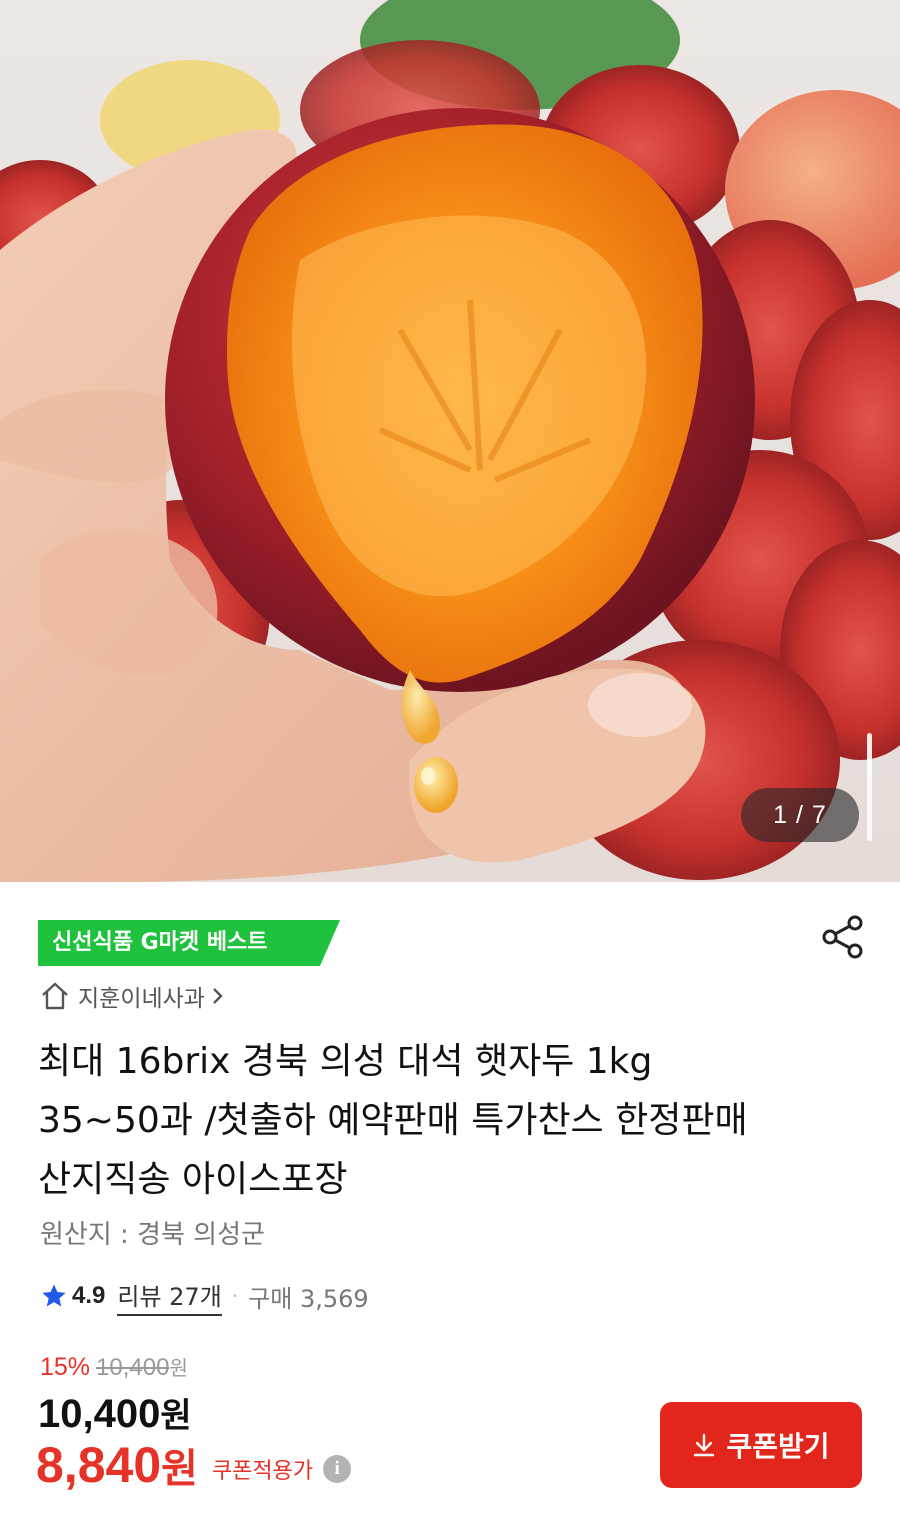 Image resolution: width=900 pixels, height=1515 pixels. What do you see at coordinates (99, 1414) in the screenshot?
I see `price-value: 10,400` at bounding box center [99, 1414].